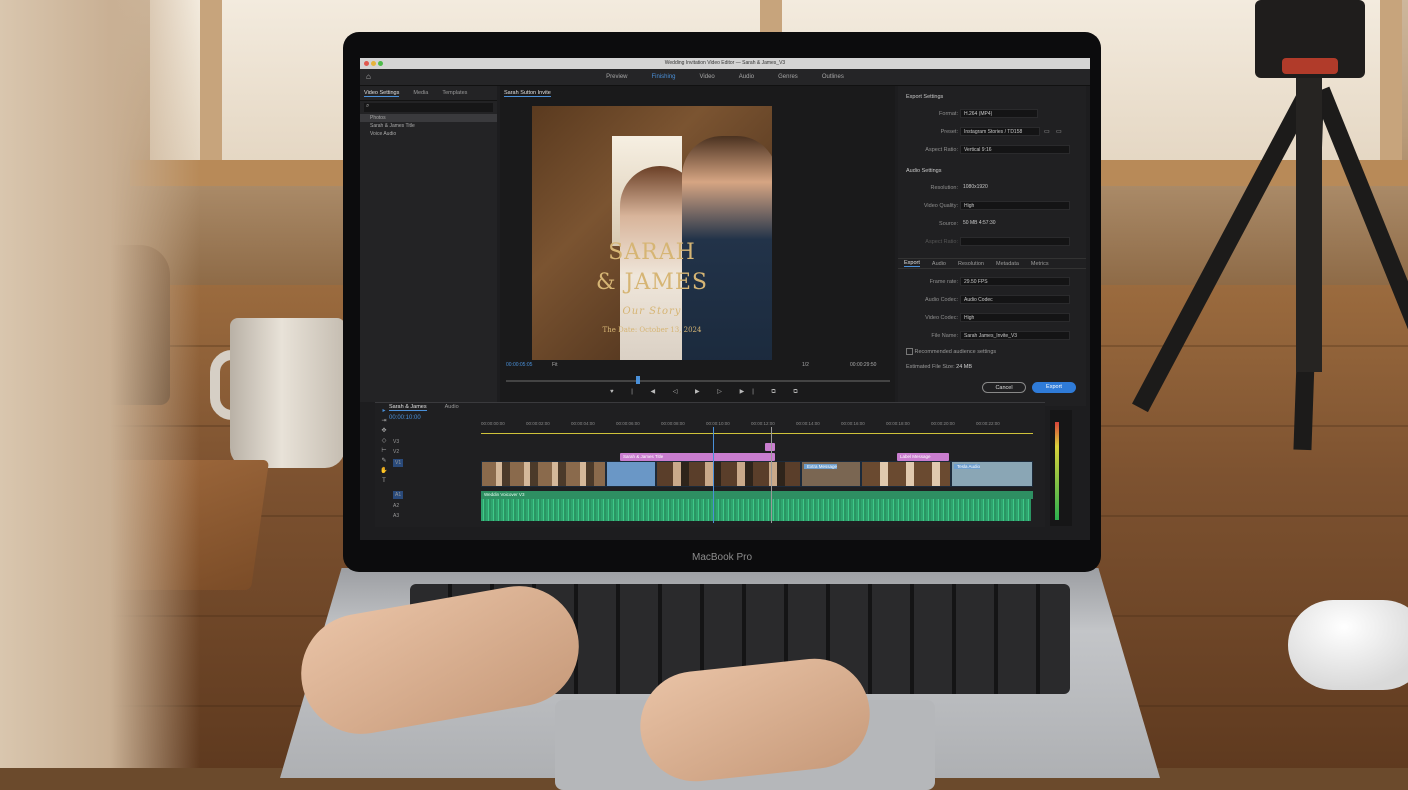 This screenshot has width=1408, height=790. What do you see at coordinates (971, 264) in the screenshot?
I see `tab-resolution: Resolution` at bounding box center [971, 264].